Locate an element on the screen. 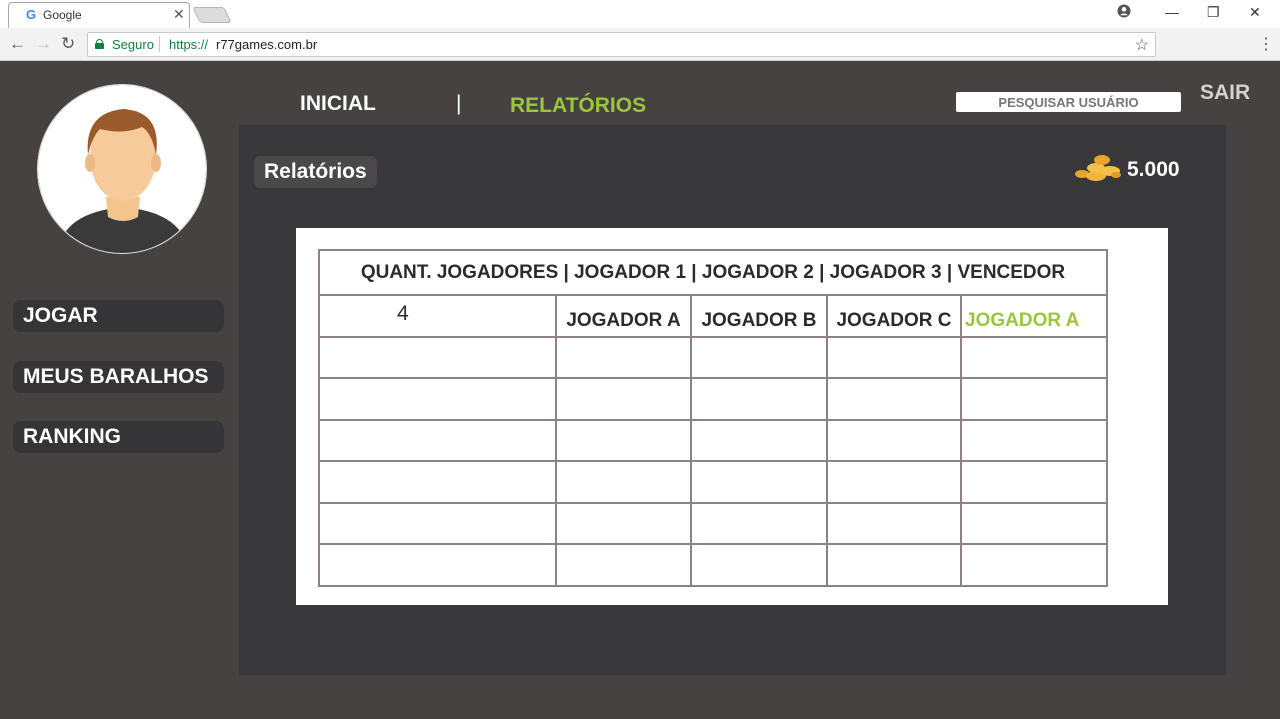  sidebar-item-meus-baralhos: MEUS BARALHOS is located at coordinates (118, 377).